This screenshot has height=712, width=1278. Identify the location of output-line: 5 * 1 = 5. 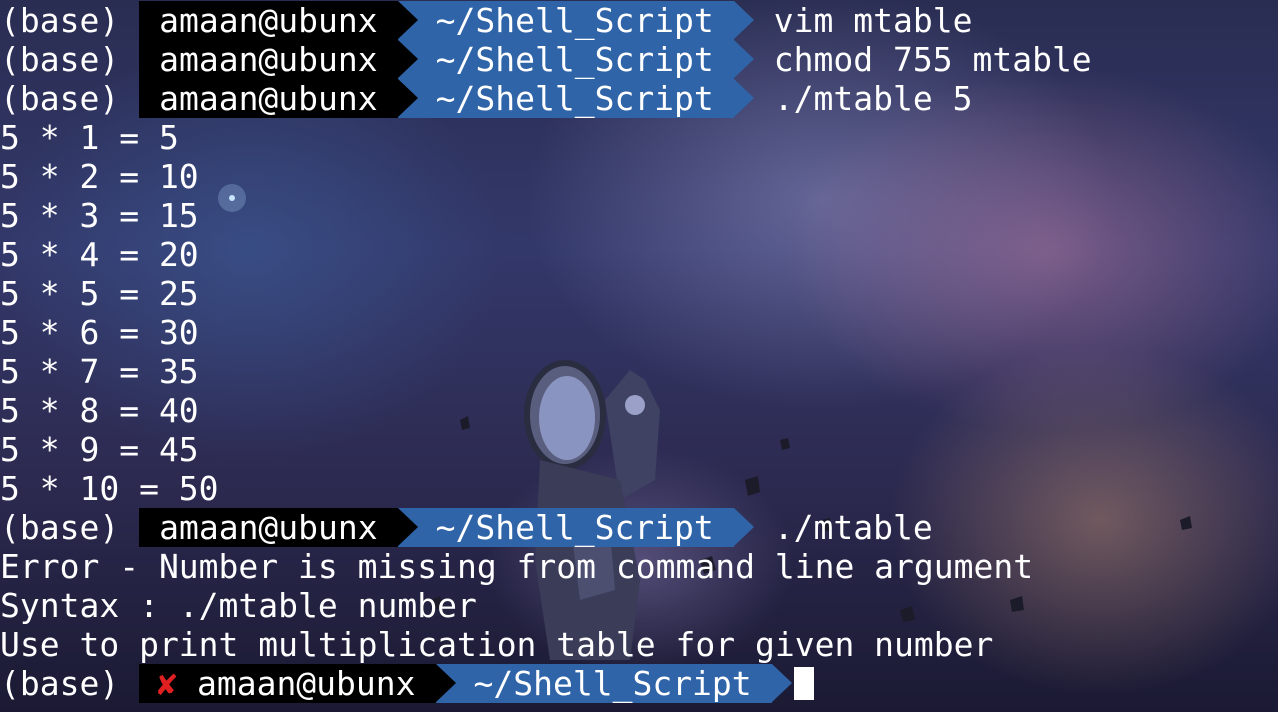
(89, 137).